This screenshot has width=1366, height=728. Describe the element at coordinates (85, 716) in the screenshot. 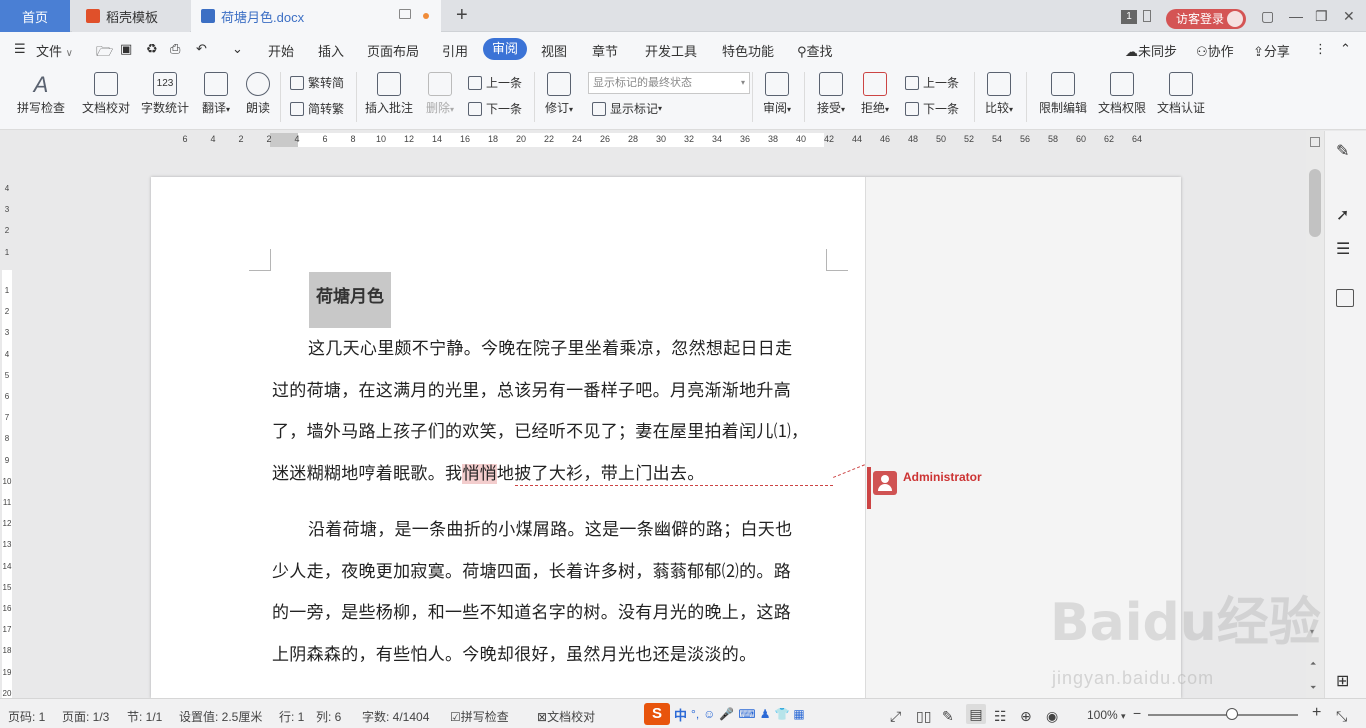

I see `status-page: 页面: 1/3` at that location.